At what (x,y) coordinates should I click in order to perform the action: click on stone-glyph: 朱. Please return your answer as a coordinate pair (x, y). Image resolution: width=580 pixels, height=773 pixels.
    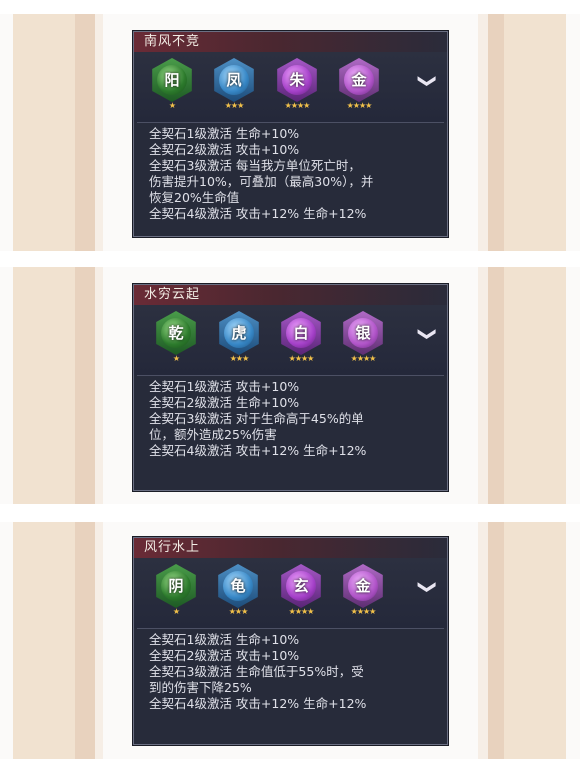
    Looking at the image, I should click on (297, 80).